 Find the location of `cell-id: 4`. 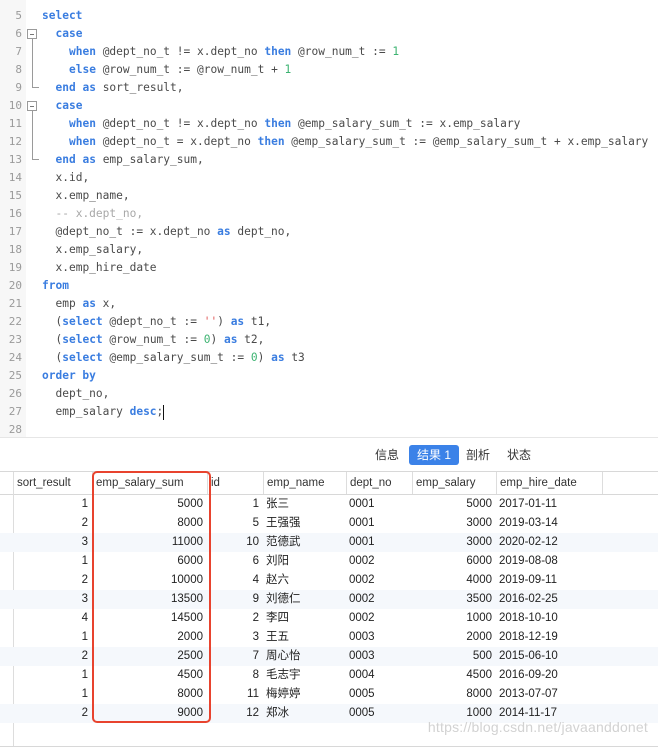

cell-id: 4 is located at coordinates (235, 580).